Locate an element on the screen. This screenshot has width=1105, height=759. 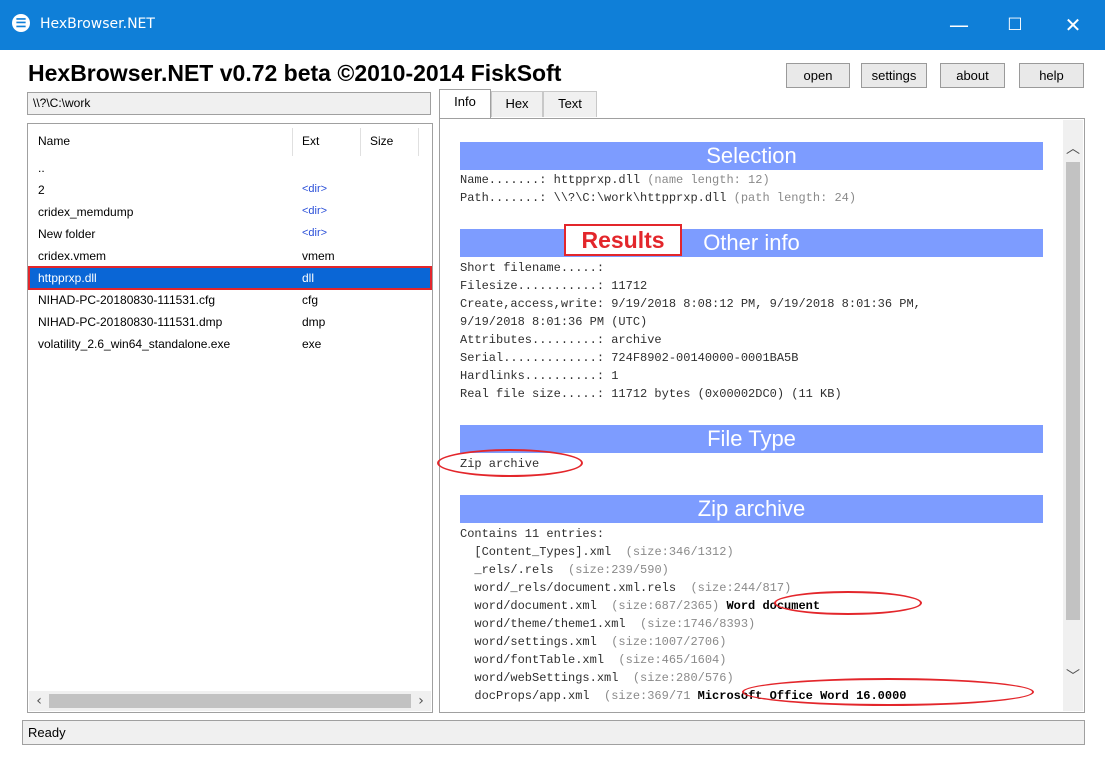
help-button: help is located at coordinates (1051, 75).